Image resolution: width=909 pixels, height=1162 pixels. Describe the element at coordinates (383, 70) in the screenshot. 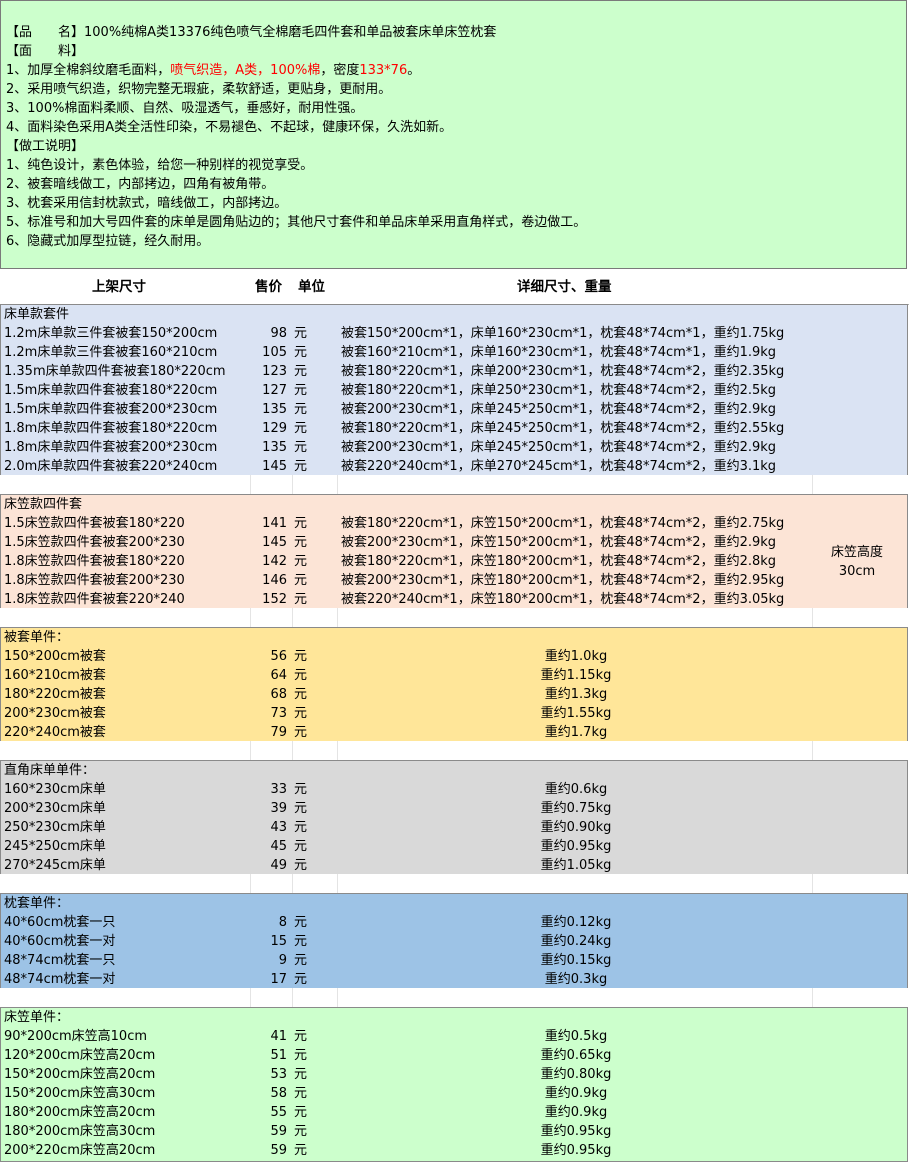

I see `info-highlight: 133*76` at that location.